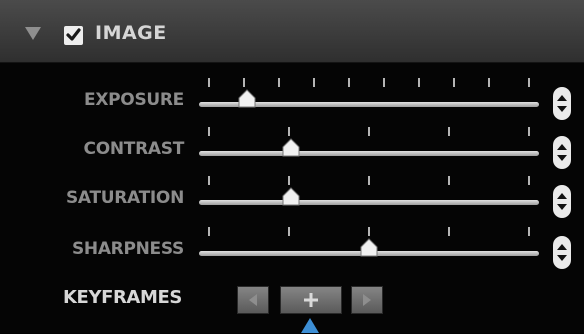 The image size is (584, 334). I want to click on contrast-label: CONTRAST, so click(134, 149).